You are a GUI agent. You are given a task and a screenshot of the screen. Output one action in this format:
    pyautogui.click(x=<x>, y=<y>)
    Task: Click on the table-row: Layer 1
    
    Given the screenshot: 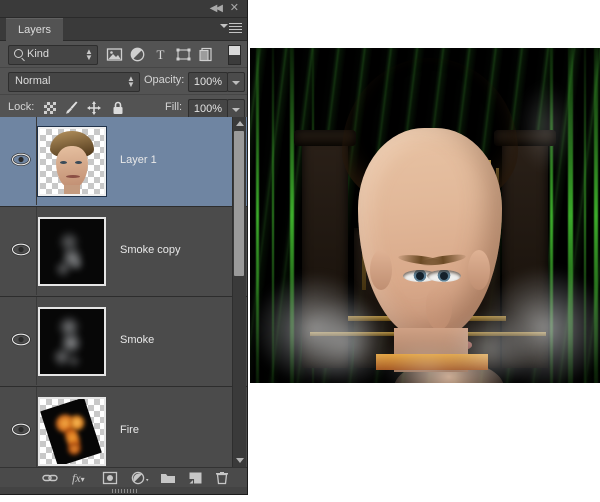 What is the action you would take?
    pyautogui.click(x=123, y=162)
    